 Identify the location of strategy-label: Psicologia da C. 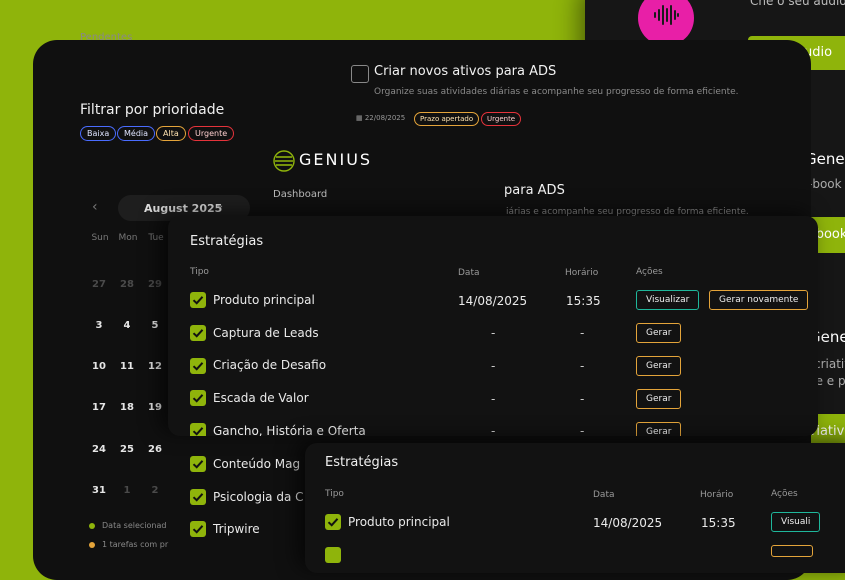
(258, 497).